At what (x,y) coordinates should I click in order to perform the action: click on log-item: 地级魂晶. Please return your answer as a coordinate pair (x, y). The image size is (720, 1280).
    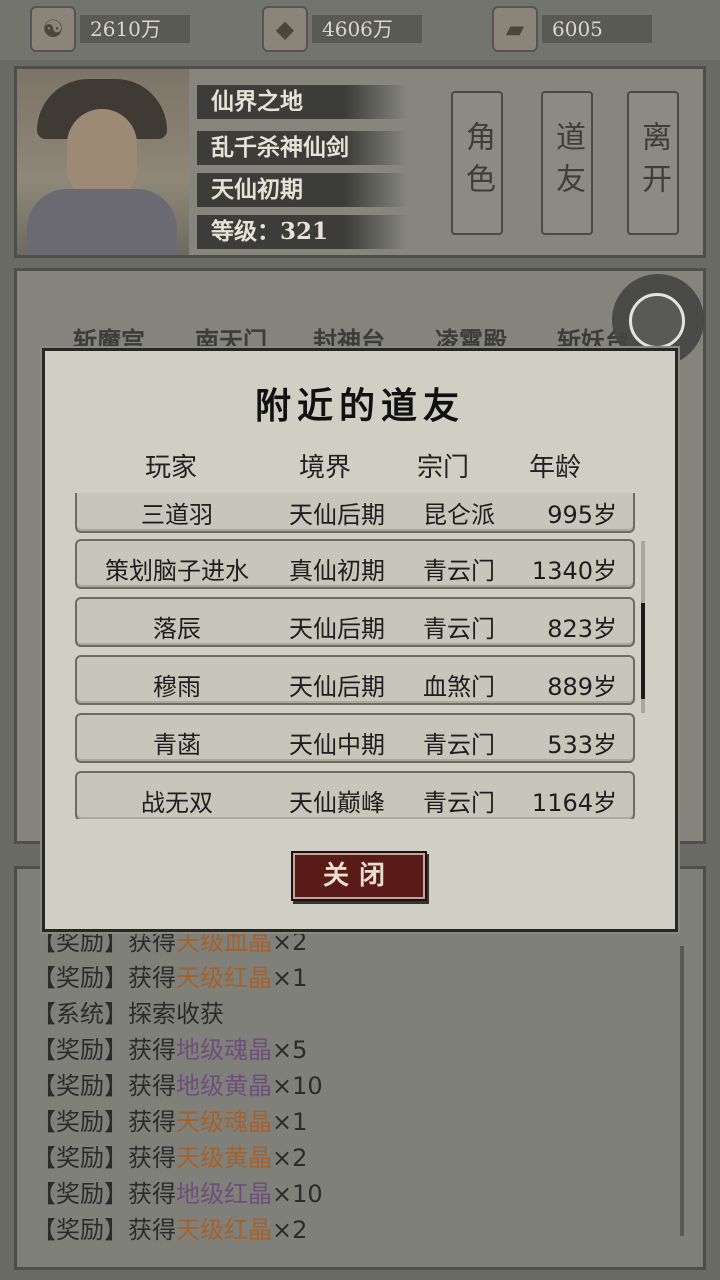
    Looking at the image, I should click on (224, 1050).